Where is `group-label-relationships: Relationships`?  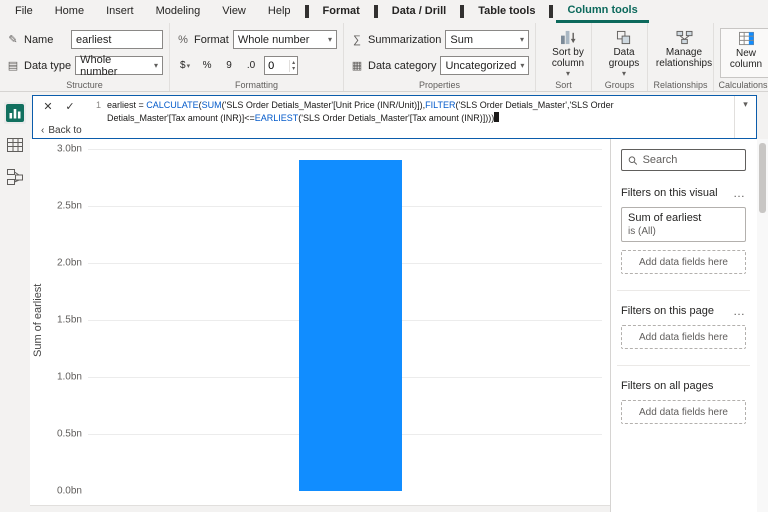
group-label-relationships: Relationships is located at coordinates (680, 85).